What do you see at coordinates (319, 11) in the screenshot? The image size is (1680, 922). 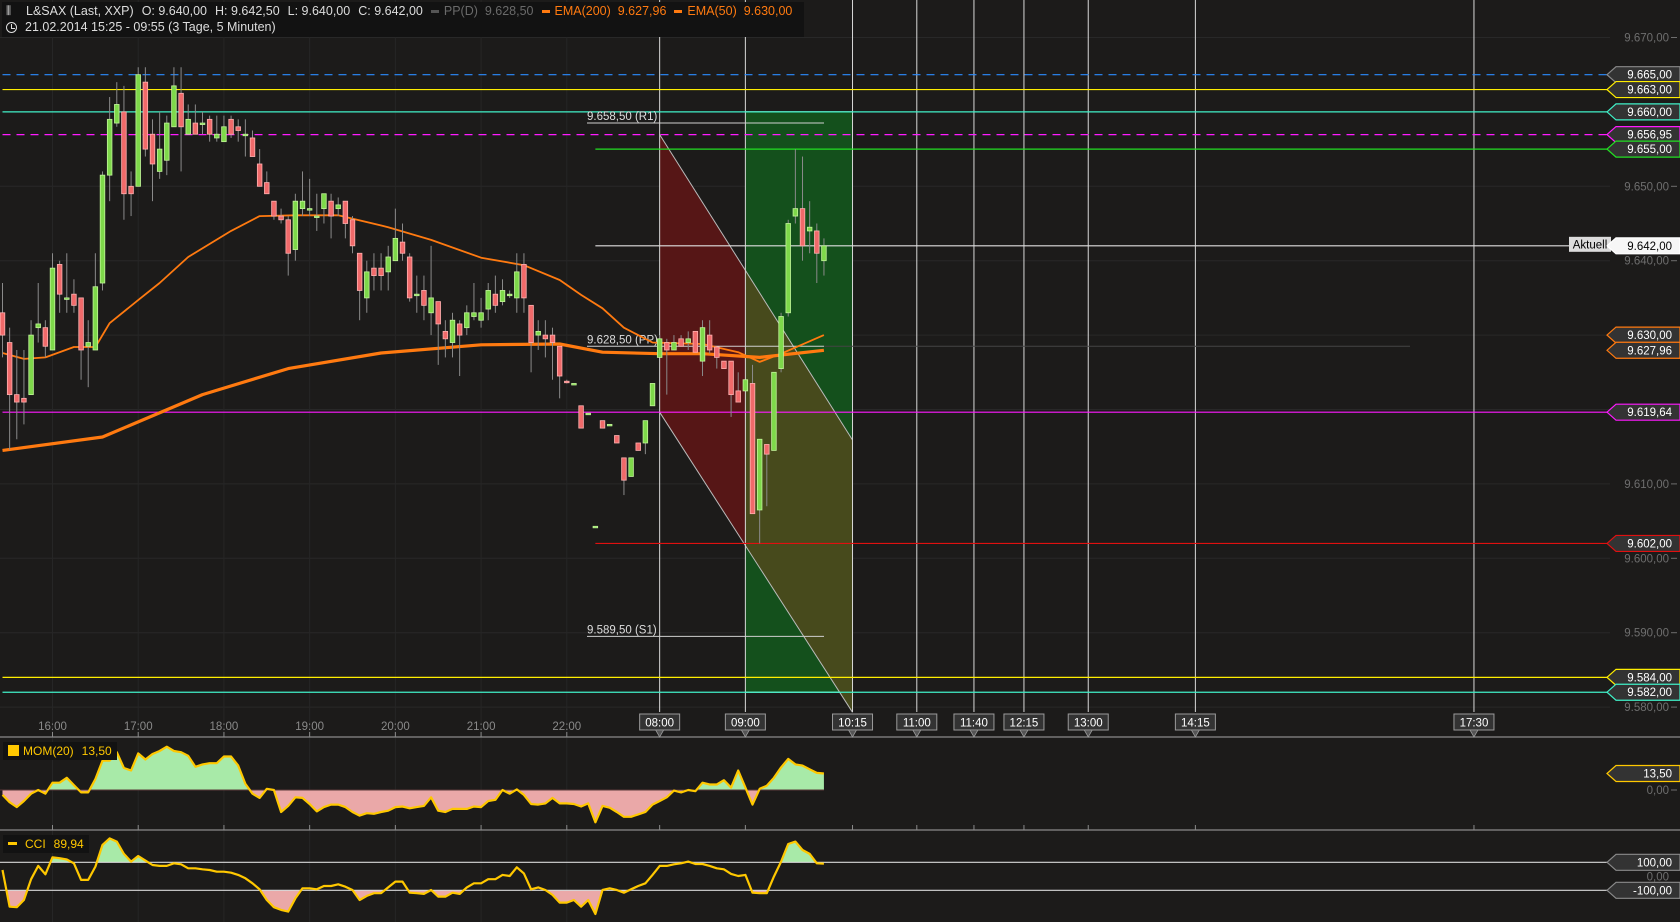 I see `low-value: L: 9.640,00` at bounding box center [319, 11].